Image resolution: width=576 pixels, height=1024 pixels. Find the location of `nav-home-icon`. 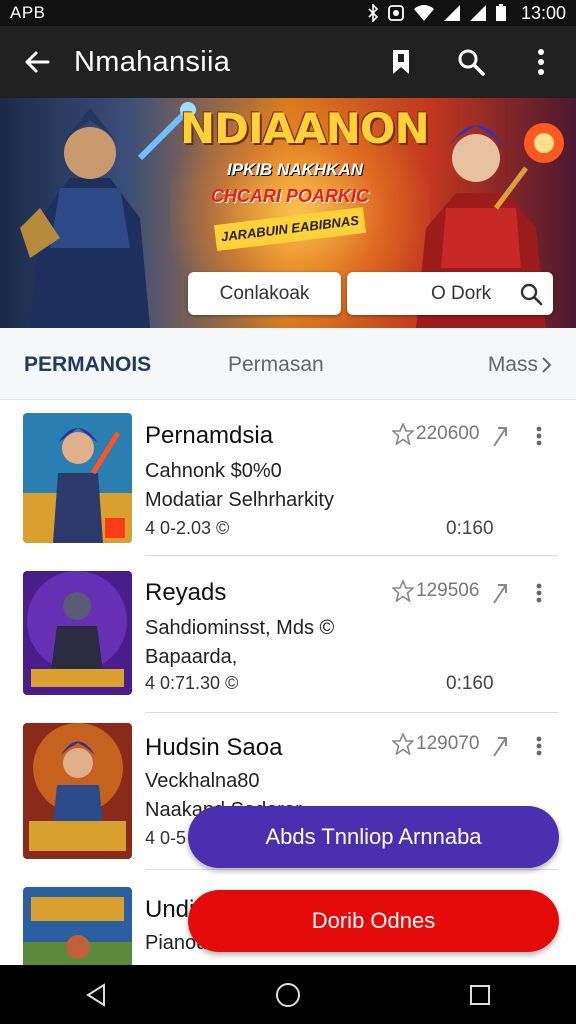

nav-home-icon is located at coordinates (288, 994).